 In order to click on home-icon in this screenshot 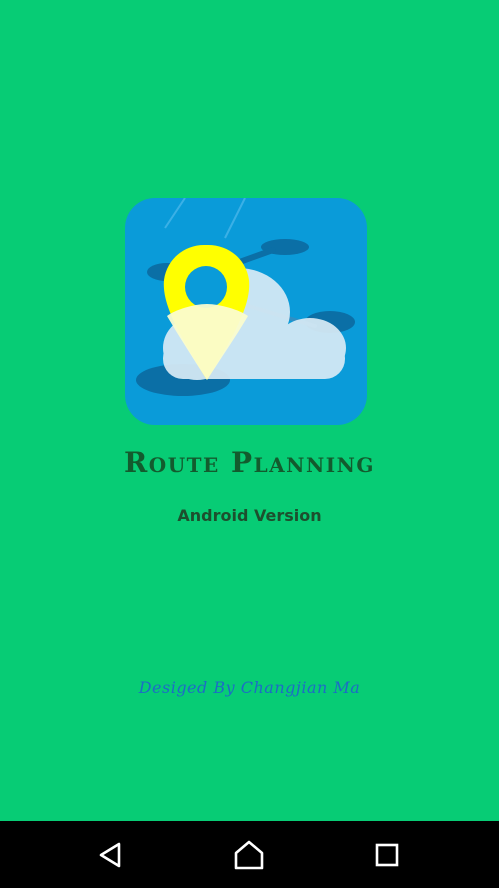, I will do `click(249, 854)`.